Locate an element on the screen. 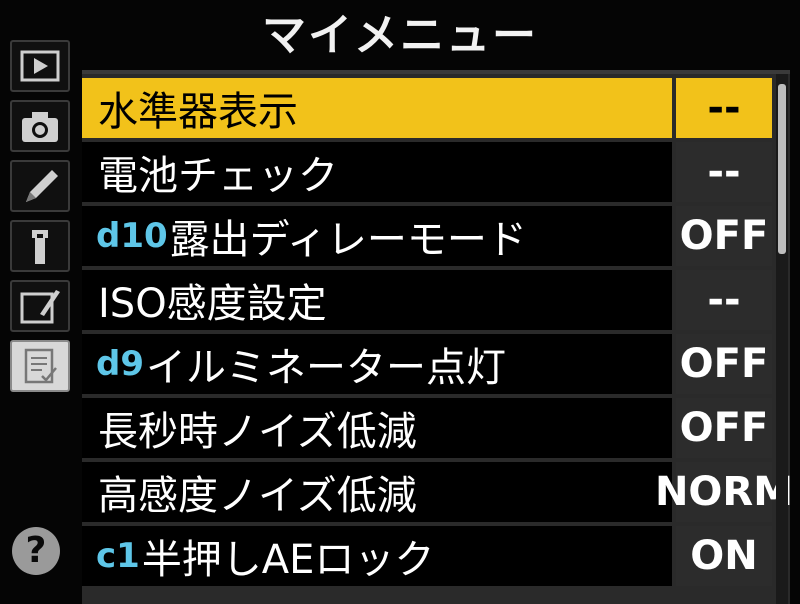 The height and width of the screenshot is (604, 800). menu-title: マイメニュー is located at coordinates (400, 35).